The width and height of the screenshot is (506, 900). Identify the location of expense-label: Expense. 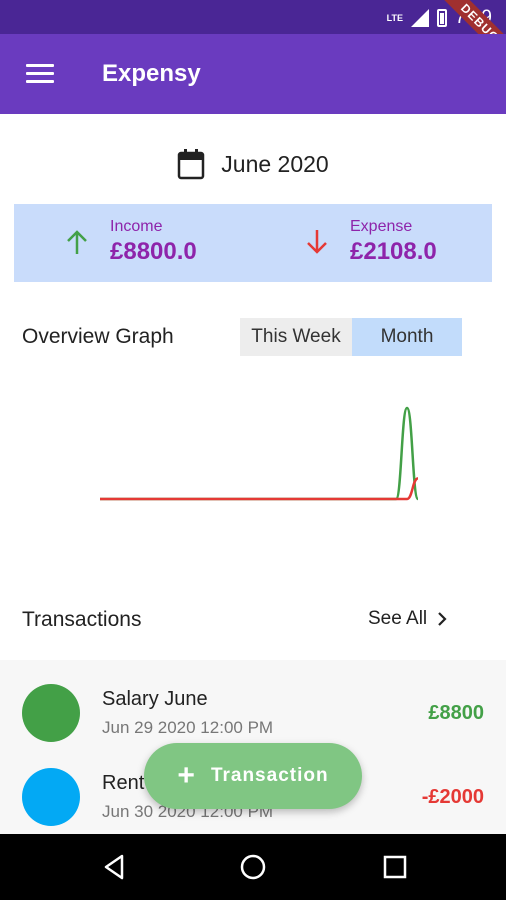
(381, 226).